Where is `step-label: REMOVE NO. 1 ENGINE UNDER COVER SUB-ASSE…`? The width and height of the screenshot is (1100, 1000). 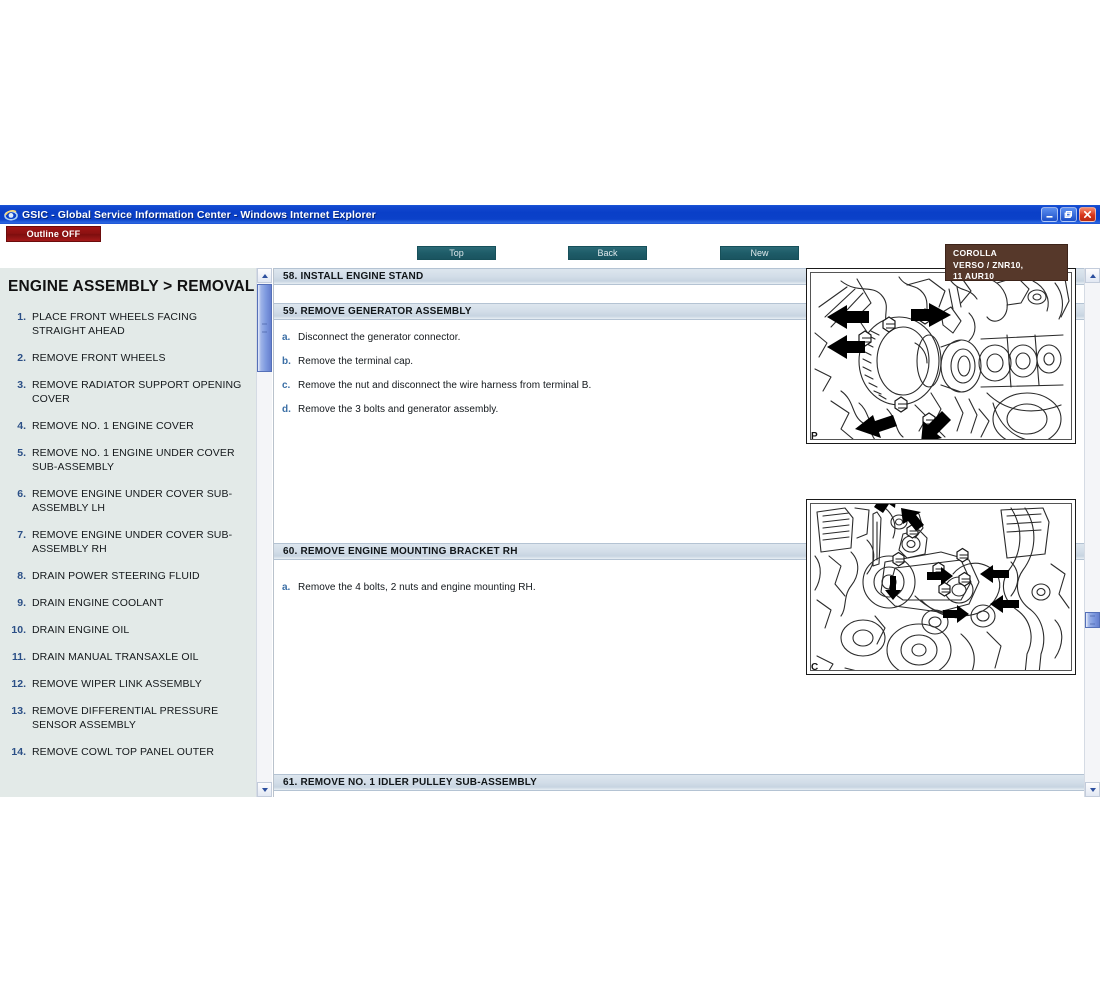
step-label: REMOVE NO. 1 ENGINE UNDER COVER SUB-ASSE… is located at coordinates (133, 460).